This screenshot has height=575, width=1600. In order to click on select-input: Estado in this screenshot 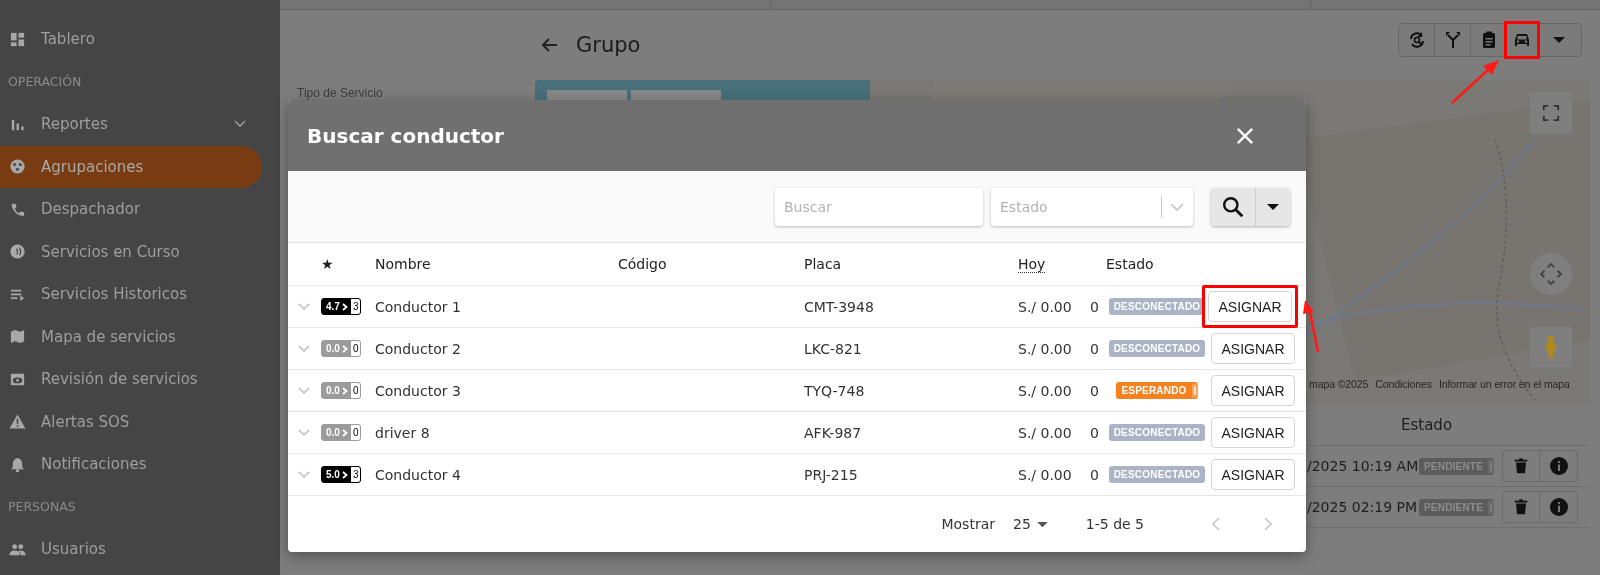, I will do `click(1076, 206)`.